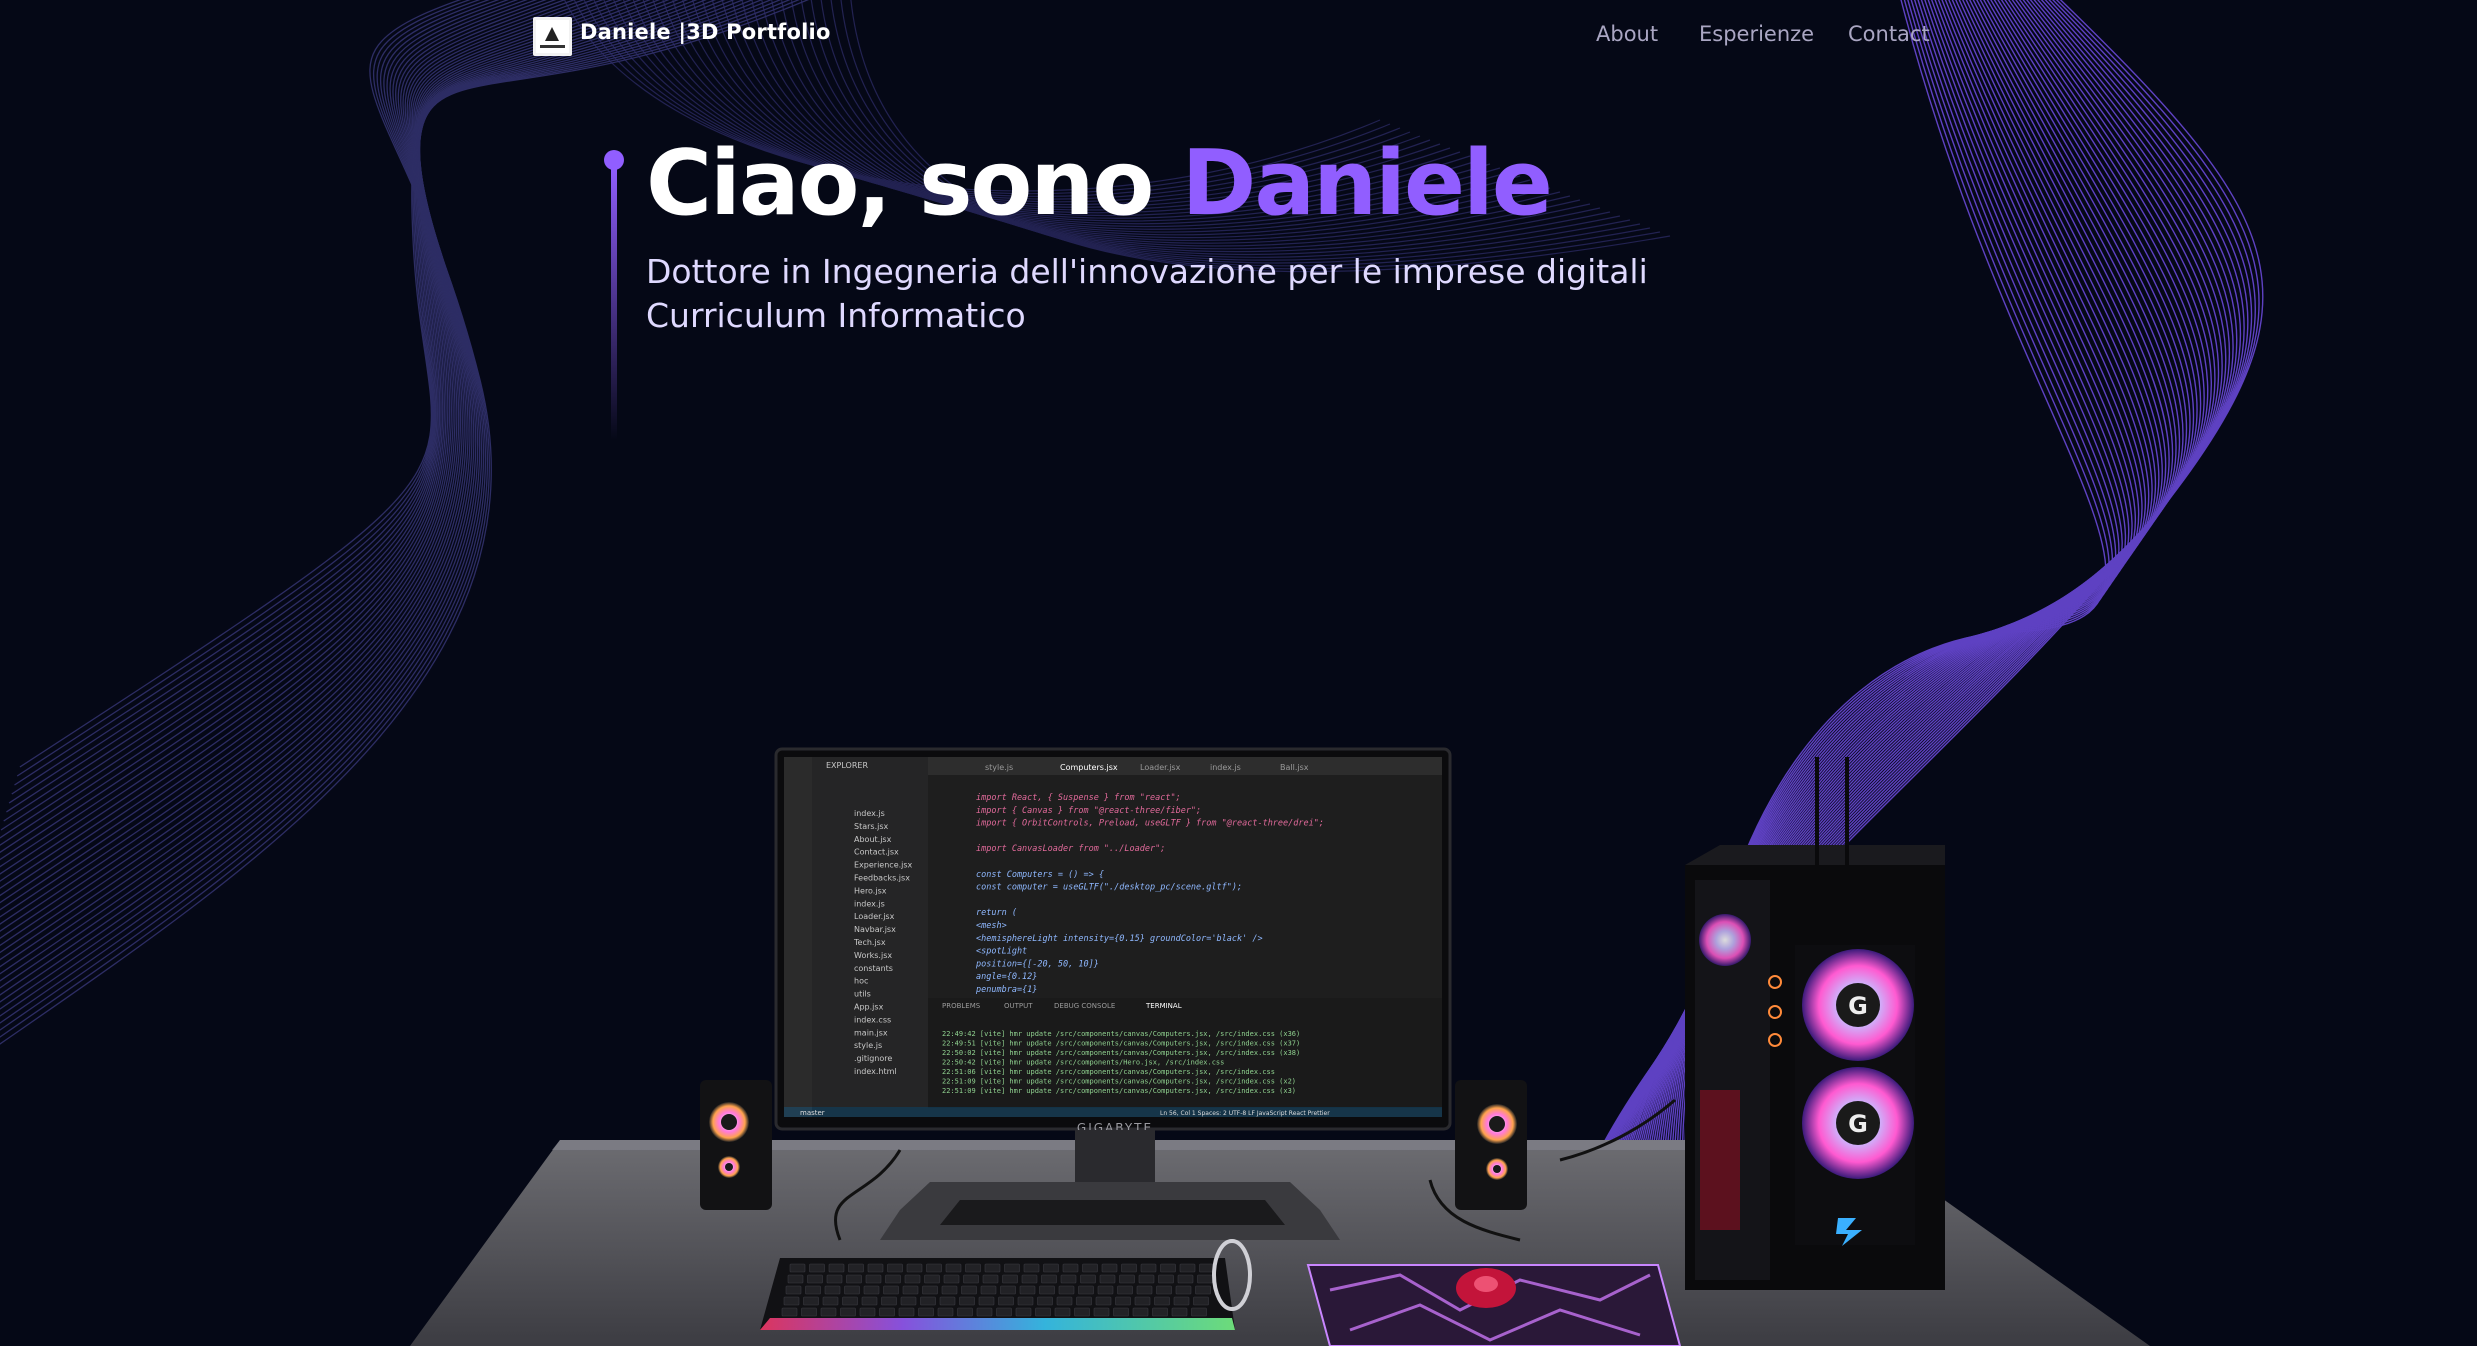  I want to click on code-line: penumbra={1}, so click(1006, 990).